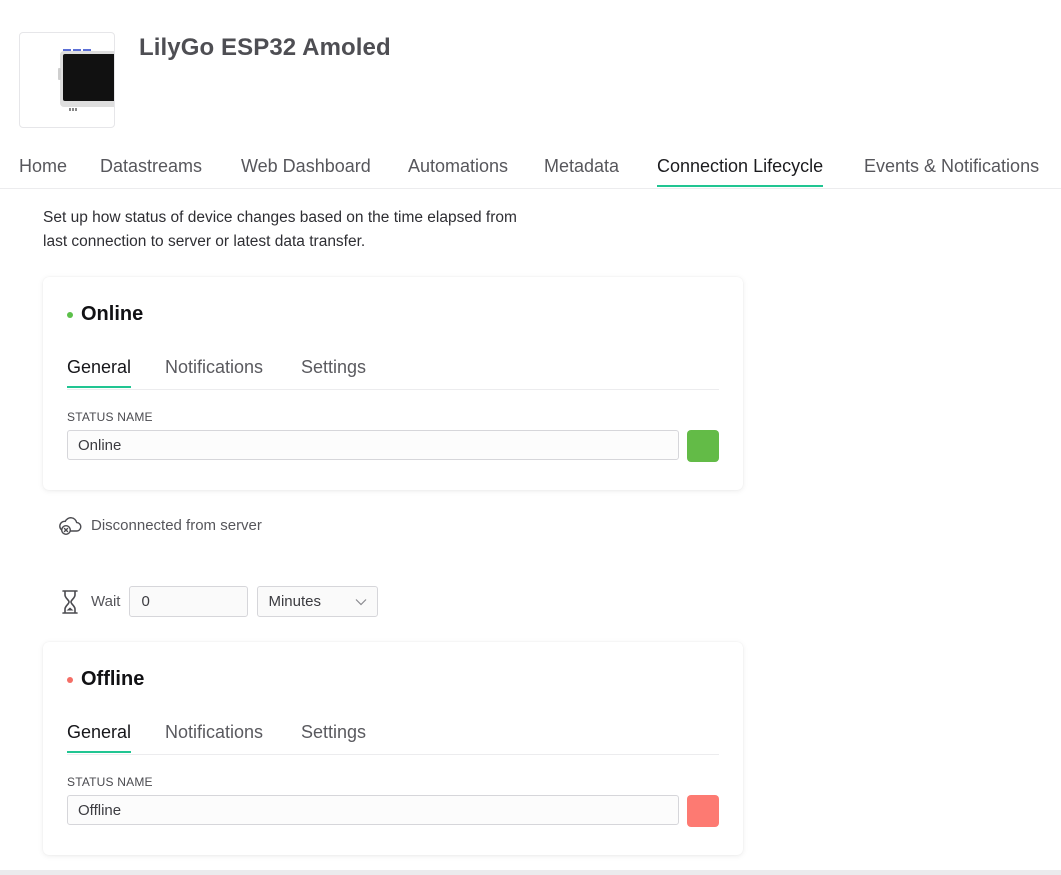 Image resolution: width=1061 pixels, height=875 pixels. I want to click on device-thumbnail, so click(67, 80).